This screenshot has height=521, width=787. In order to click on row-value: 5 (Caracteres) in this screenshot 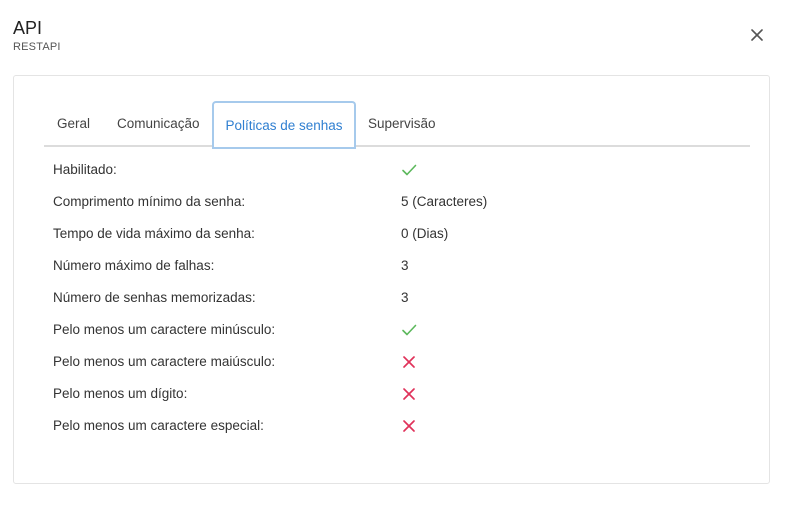, I will do `click(444, 201)`.